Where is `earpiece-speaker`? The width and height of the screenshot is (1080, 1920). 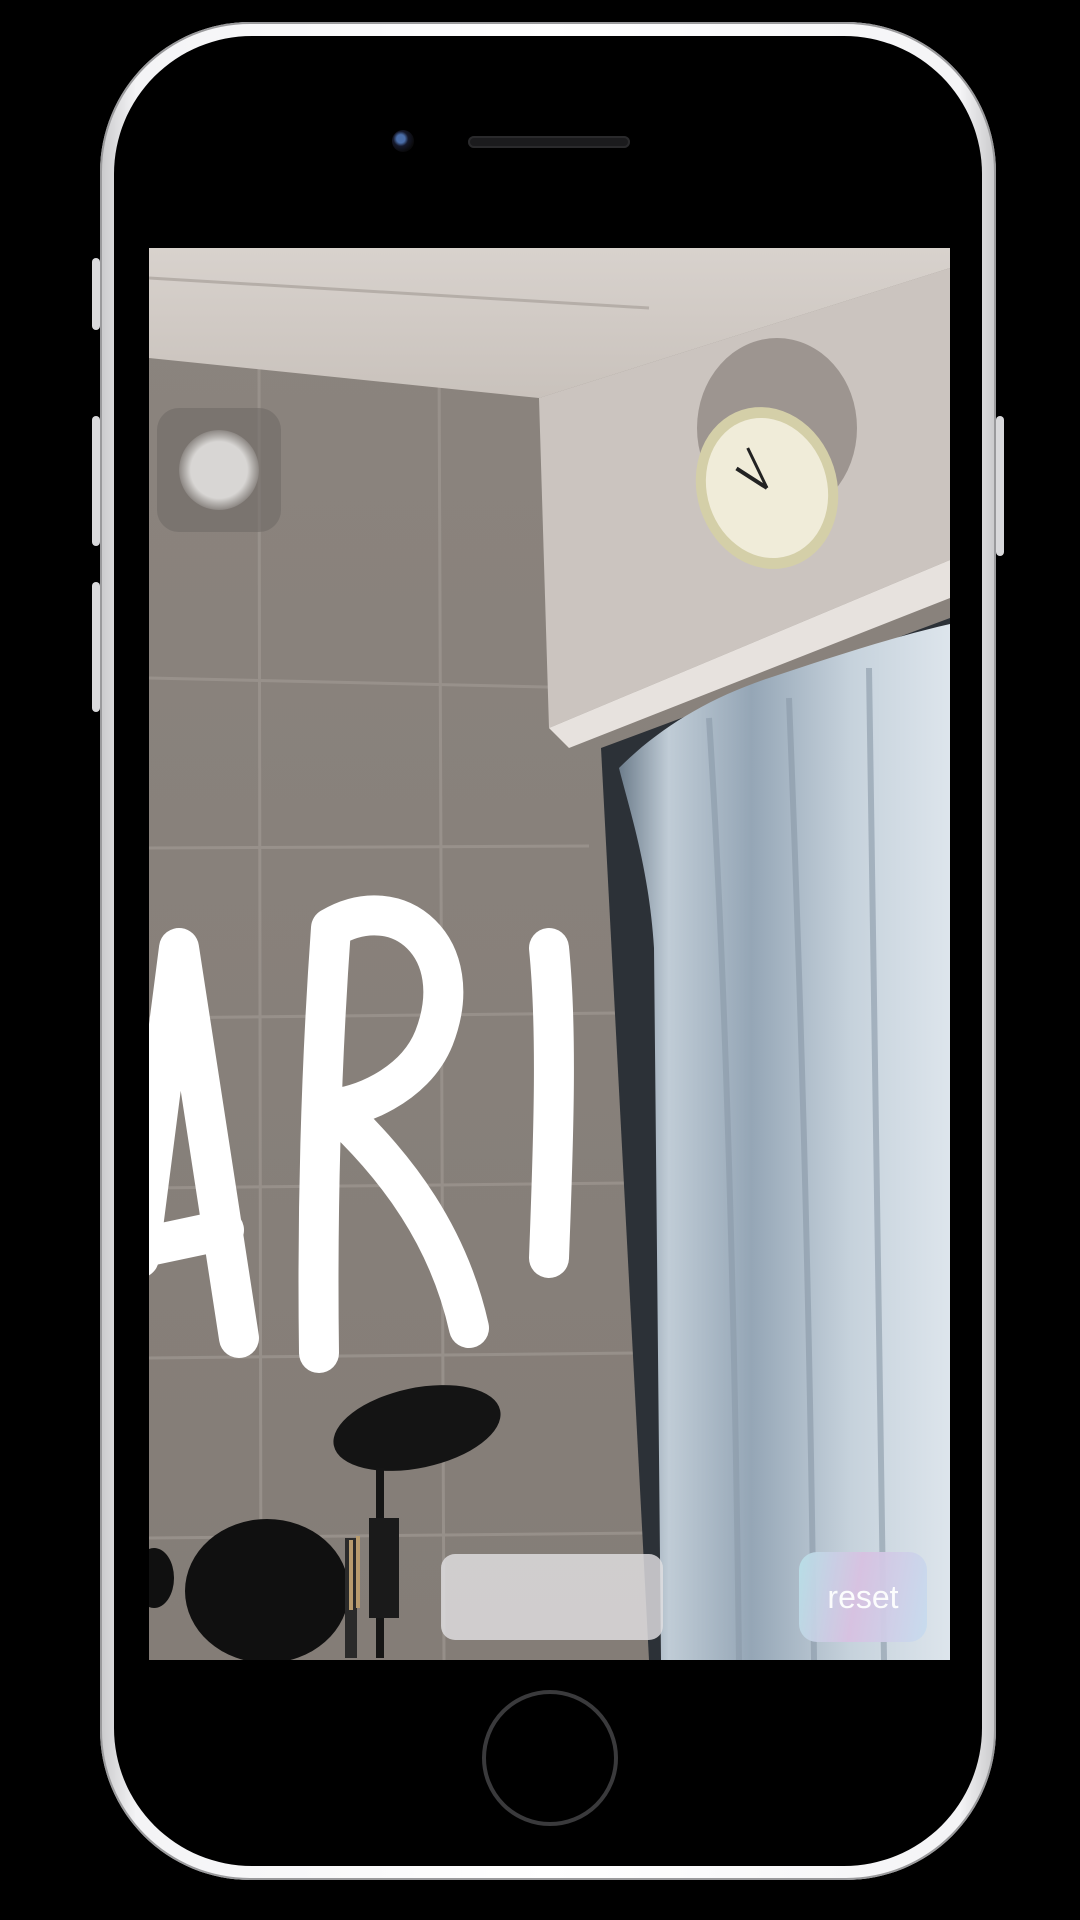
earpiece-speaker is located at coordinates (549, 142).